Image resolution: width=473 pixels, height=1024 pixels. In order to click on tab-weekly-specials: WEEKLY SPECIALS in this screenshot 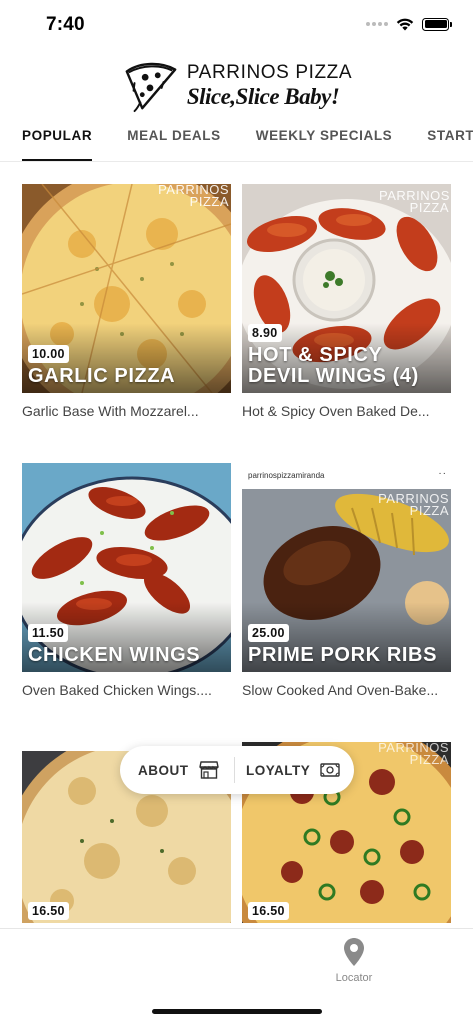, I will do `click(324, 139)`.